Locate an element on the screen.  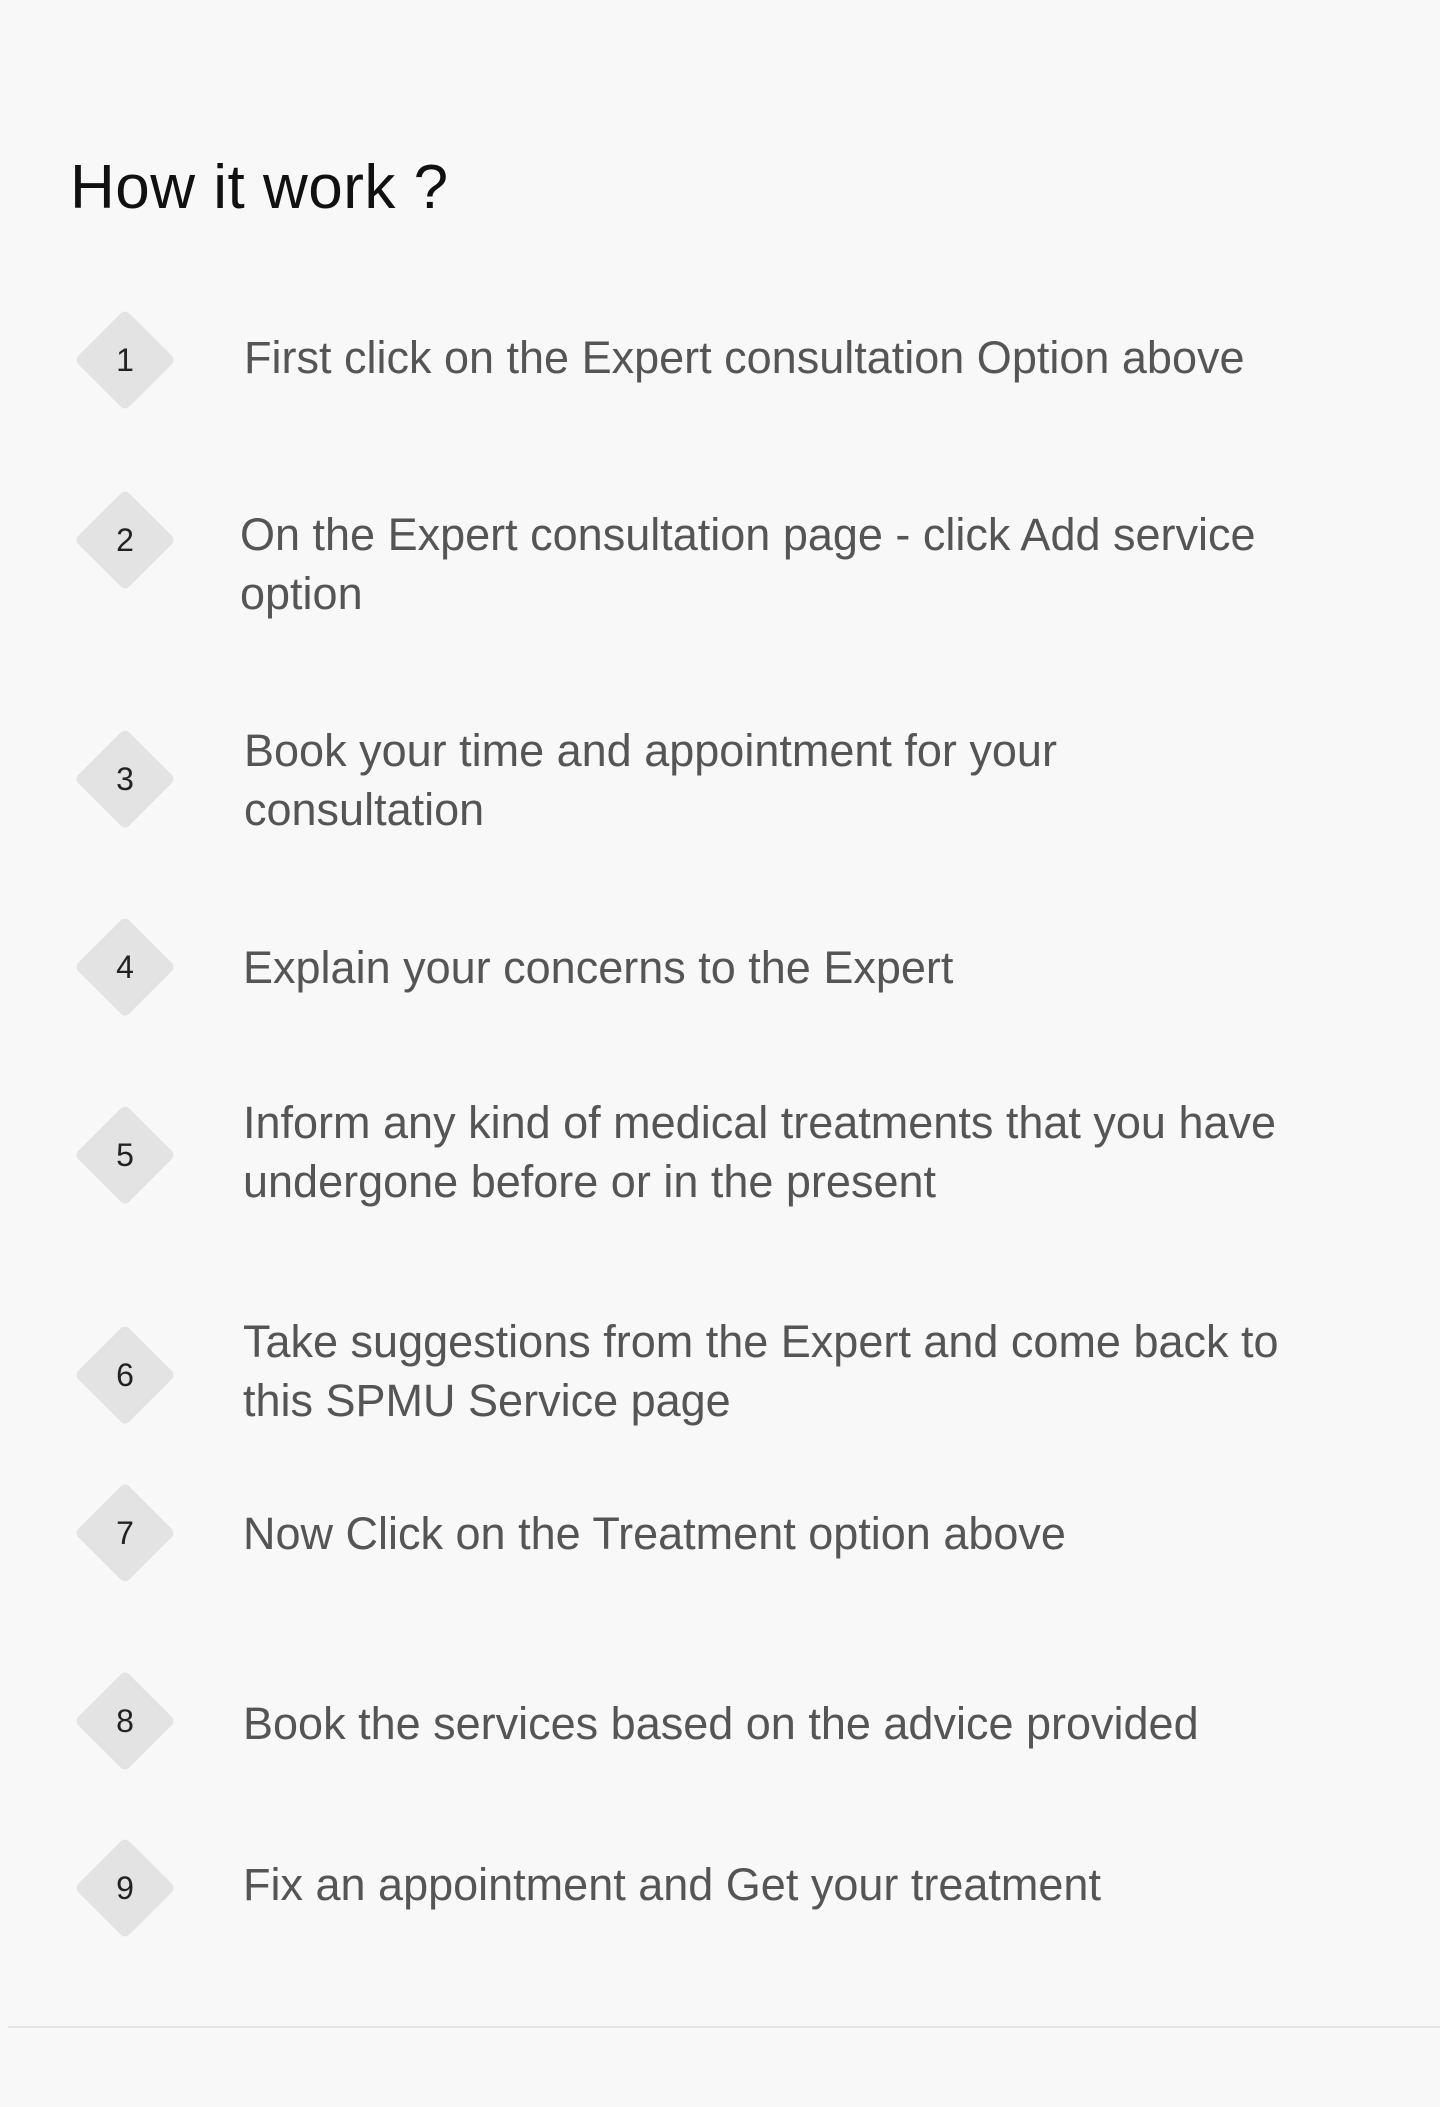
step-number: 3 is located at coordinates (125, 779).